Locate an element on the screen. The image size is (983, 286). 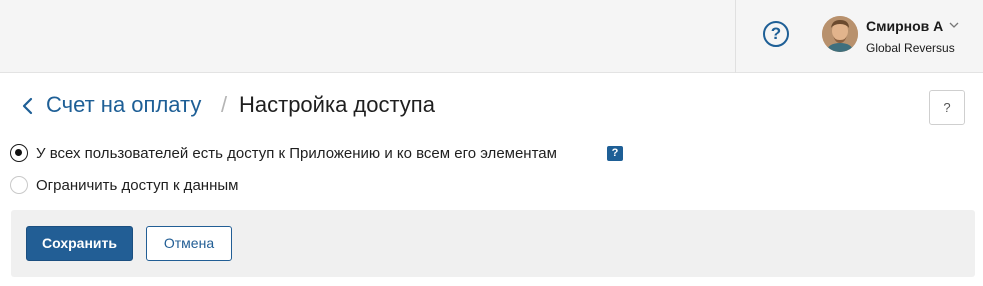
hint-button: ? is located at coordinates (947, 107).